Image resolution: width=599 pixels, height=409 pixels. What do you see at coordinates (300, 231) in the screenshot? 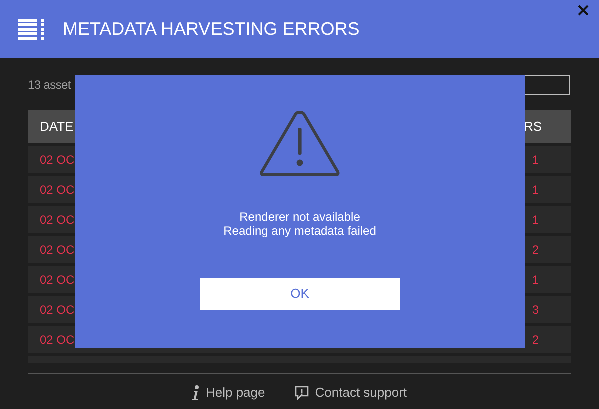
I see `error-message: Reading any metadata failed` at bounding box center [300, 231].